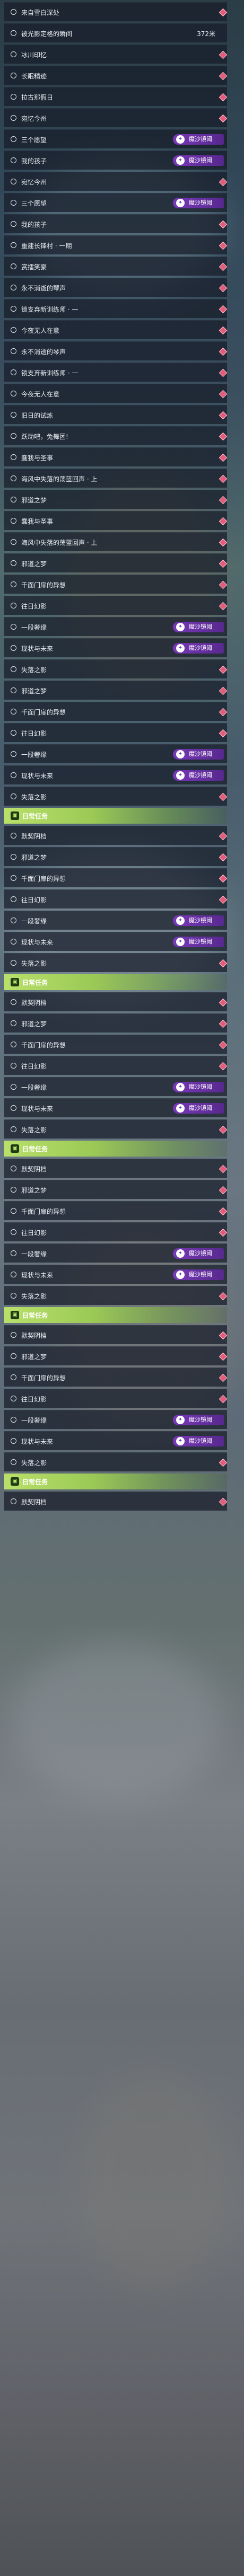  What do you see at coordinates (116, 414) in the screenshot?
I see `quest-row: 旧日的试炼` at bounding box center [116, 414].